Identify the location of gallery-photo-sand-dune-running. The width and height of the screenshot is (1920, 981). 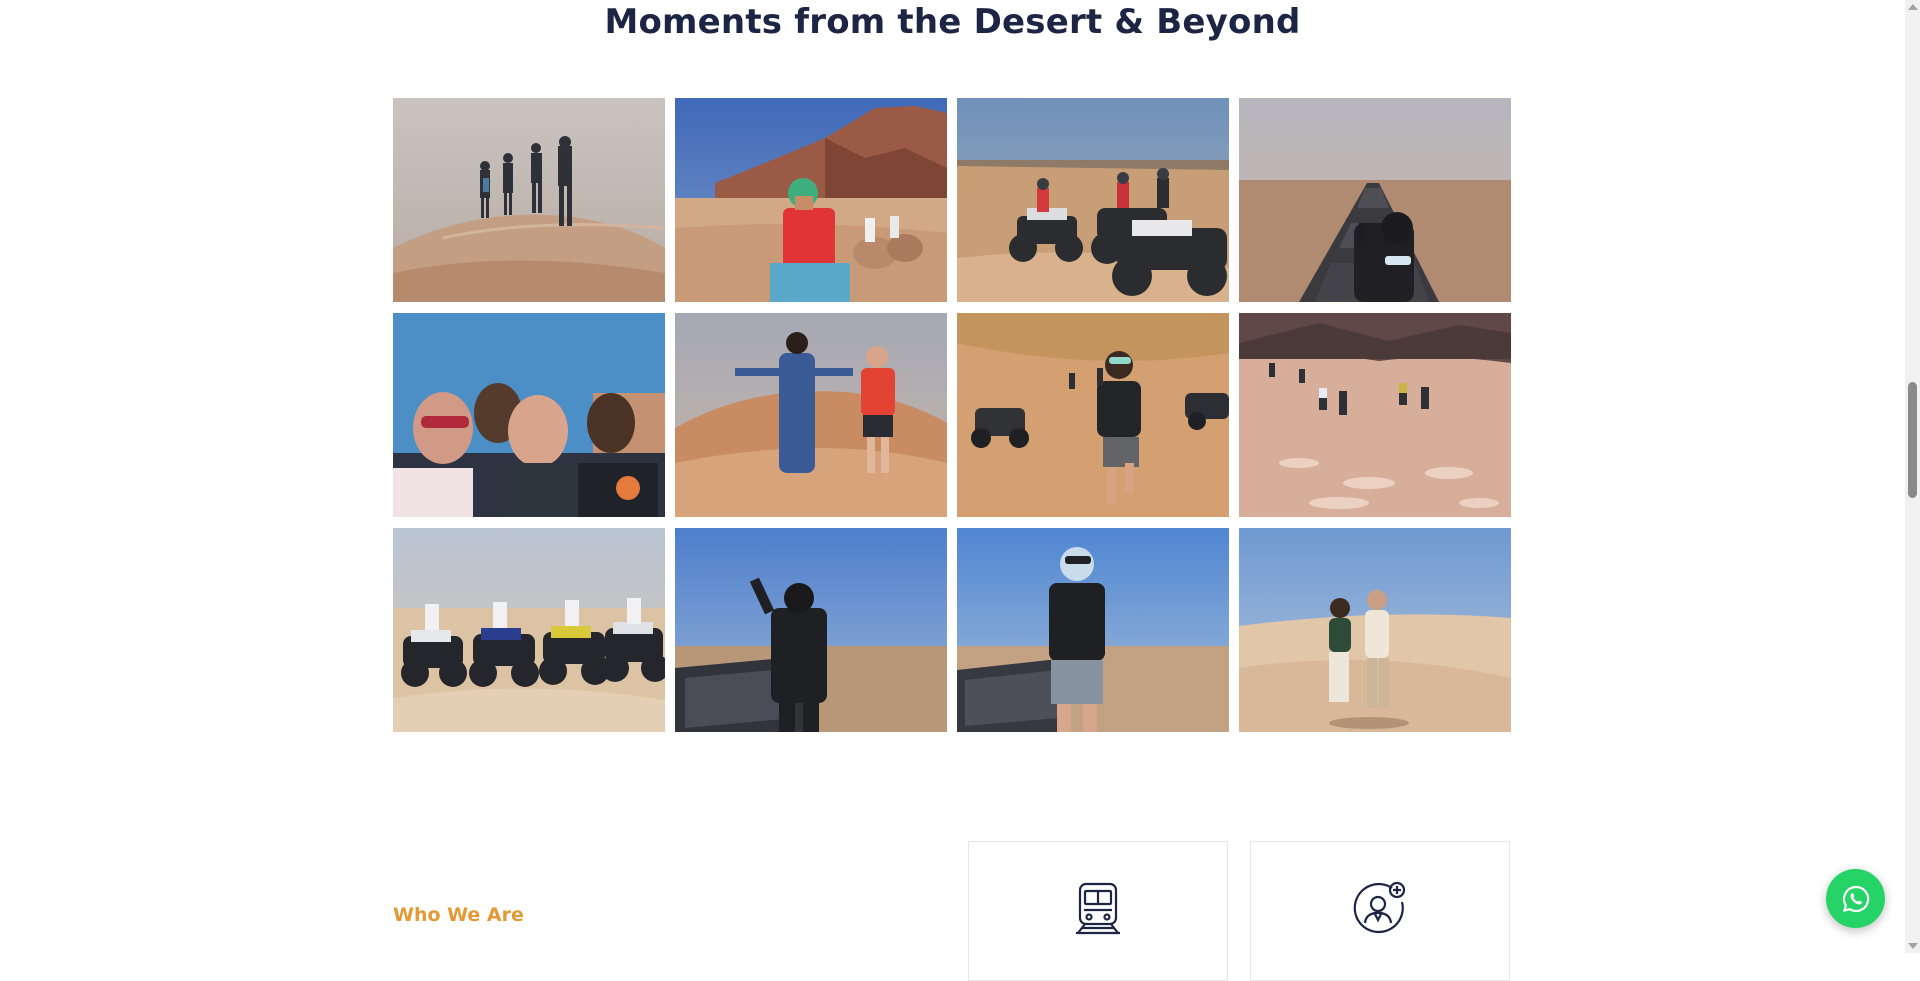
(1375, 415).